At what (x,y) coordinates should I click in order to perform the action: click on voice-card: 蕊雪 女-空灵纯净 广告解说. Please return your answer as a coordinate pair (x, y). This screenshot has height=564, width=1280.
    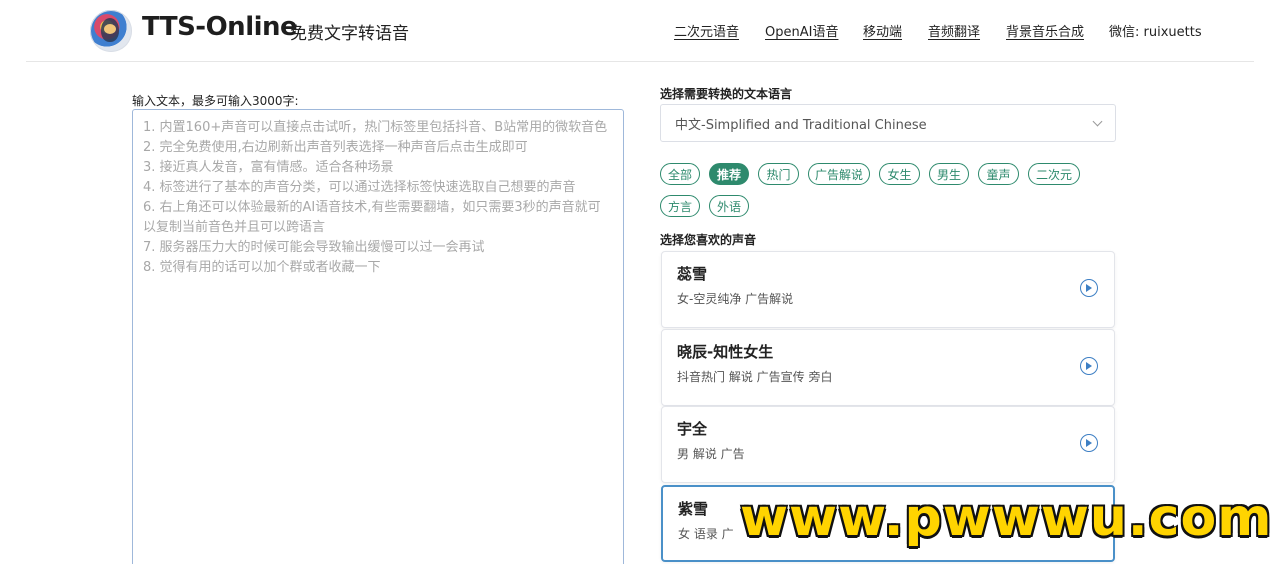
    Looking at the image, I should click on (888, 289).